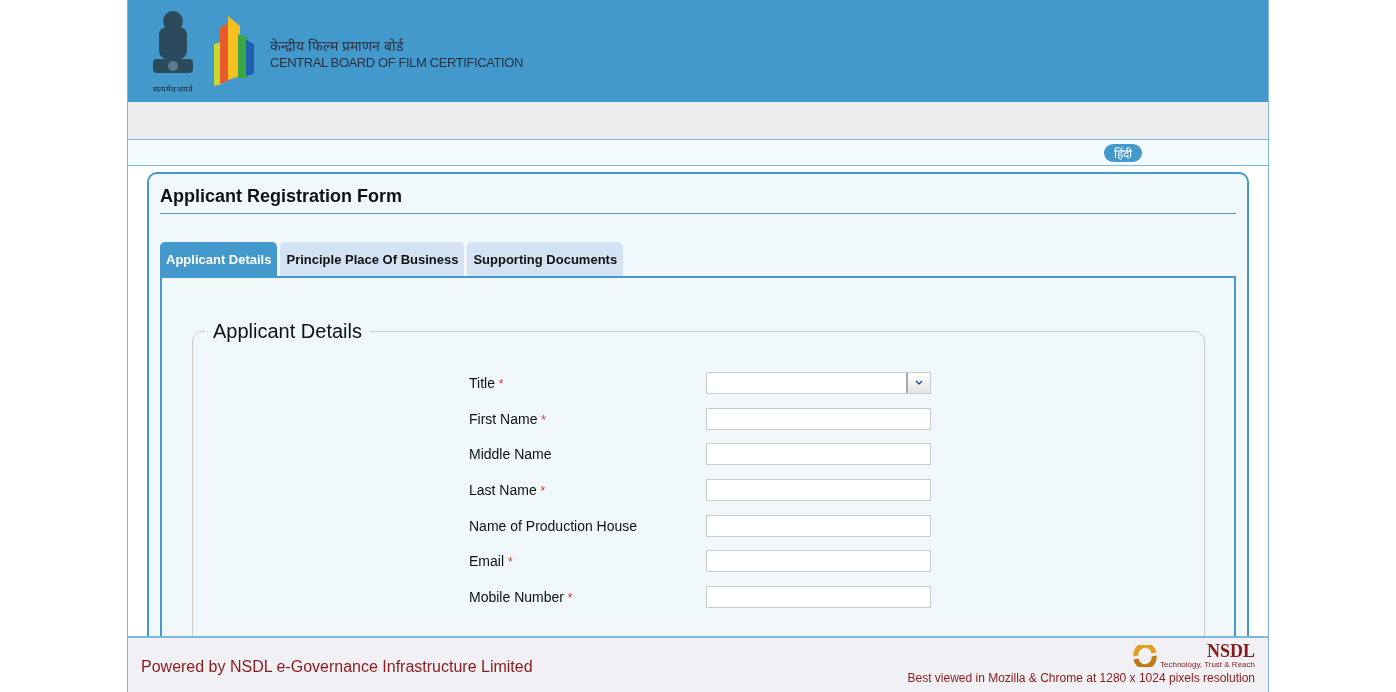 The height and width of the screenshot is (692, 1396). I want to click on logo-english-text: CENTRAL BOARD OF FILM CERTIFICATION, so click(396, 63).